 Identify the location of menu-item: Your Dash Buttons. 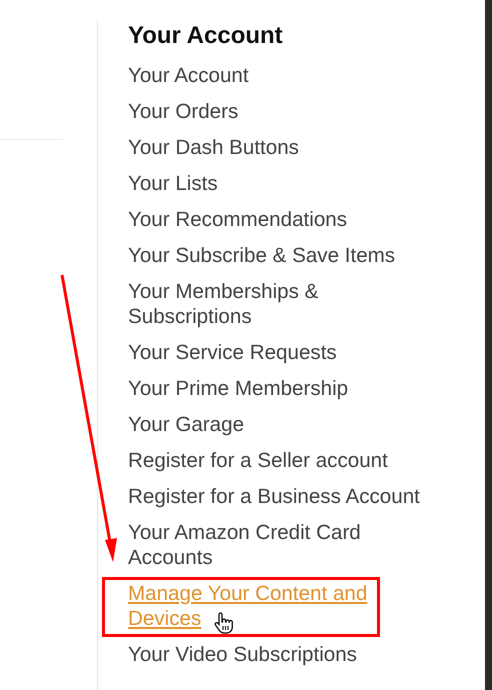
(213, 147).